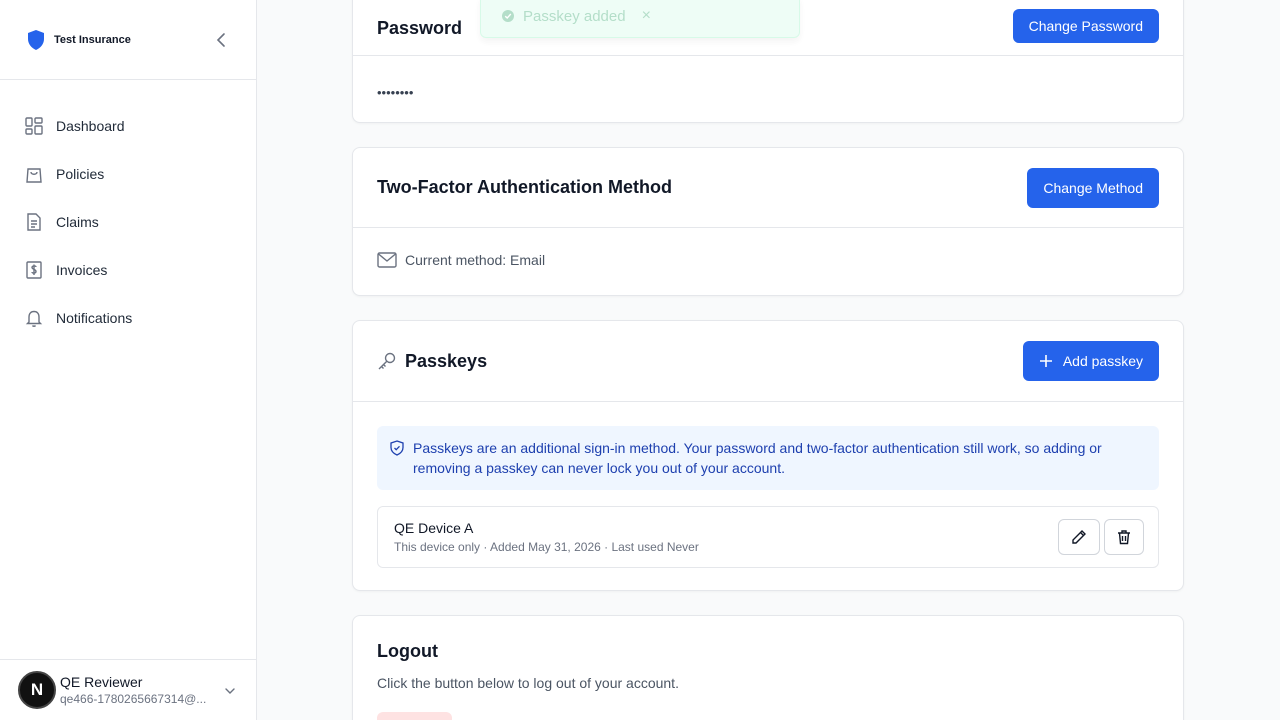 The width and height of the screenshot is (1280, 720). Describe the element at coordinates (77, 222) in the screenshot. I see `sidebar-item-label: Claims` at that location.